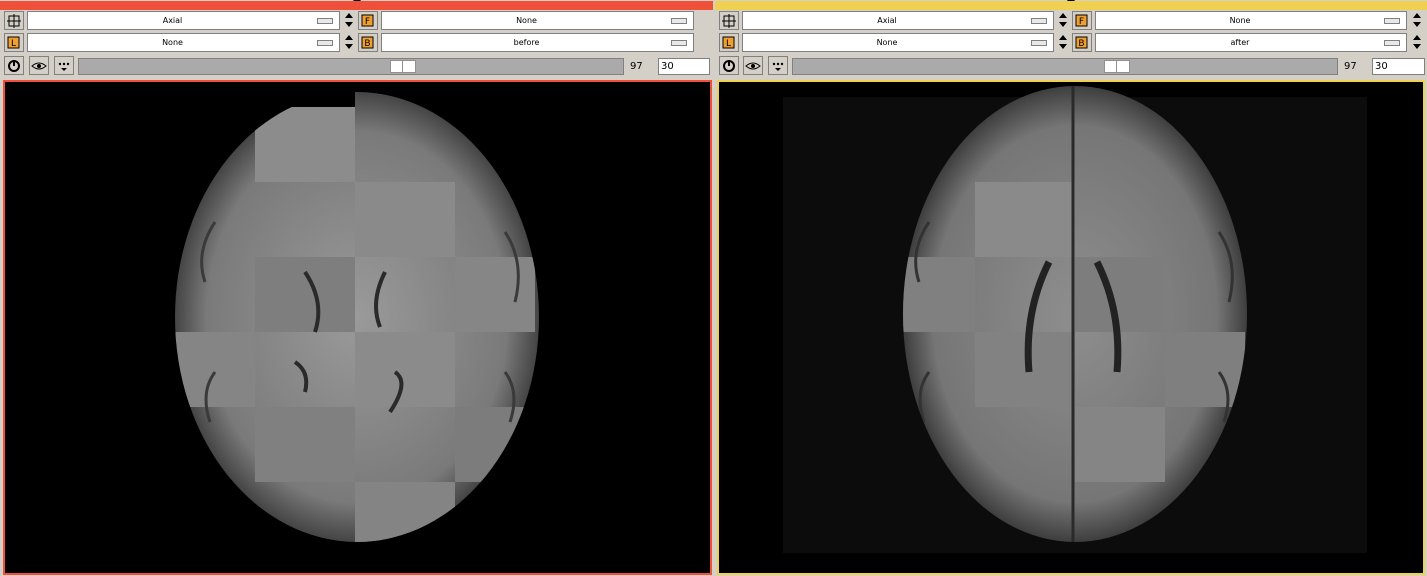 This screenshot has height=576, width=1427. What do you see at coordinates (1251, 42) in the screenshot?
I see `background-volume-select: after` at bounding box center [1251, 42].